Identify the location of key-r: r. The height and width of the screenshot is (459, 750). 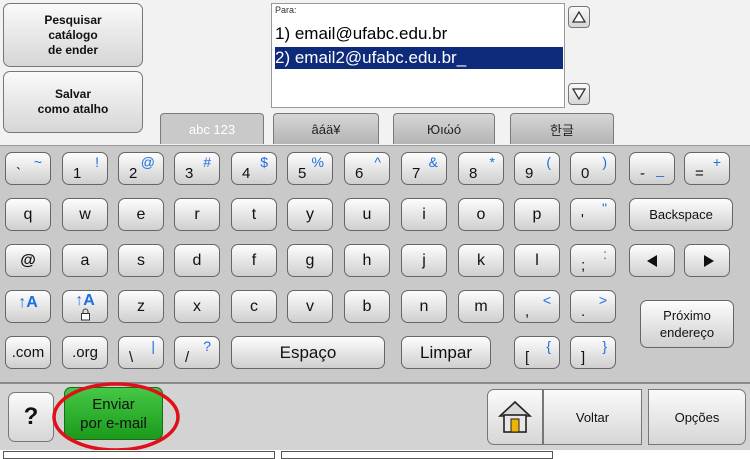
(197, 214).